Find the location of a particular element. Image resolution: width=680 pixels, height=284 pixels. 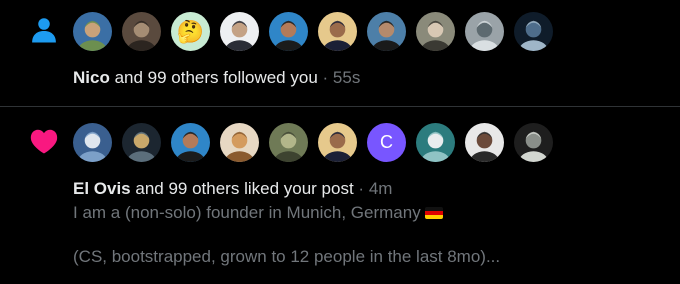

person-icon is located at coordinates (44, 30).